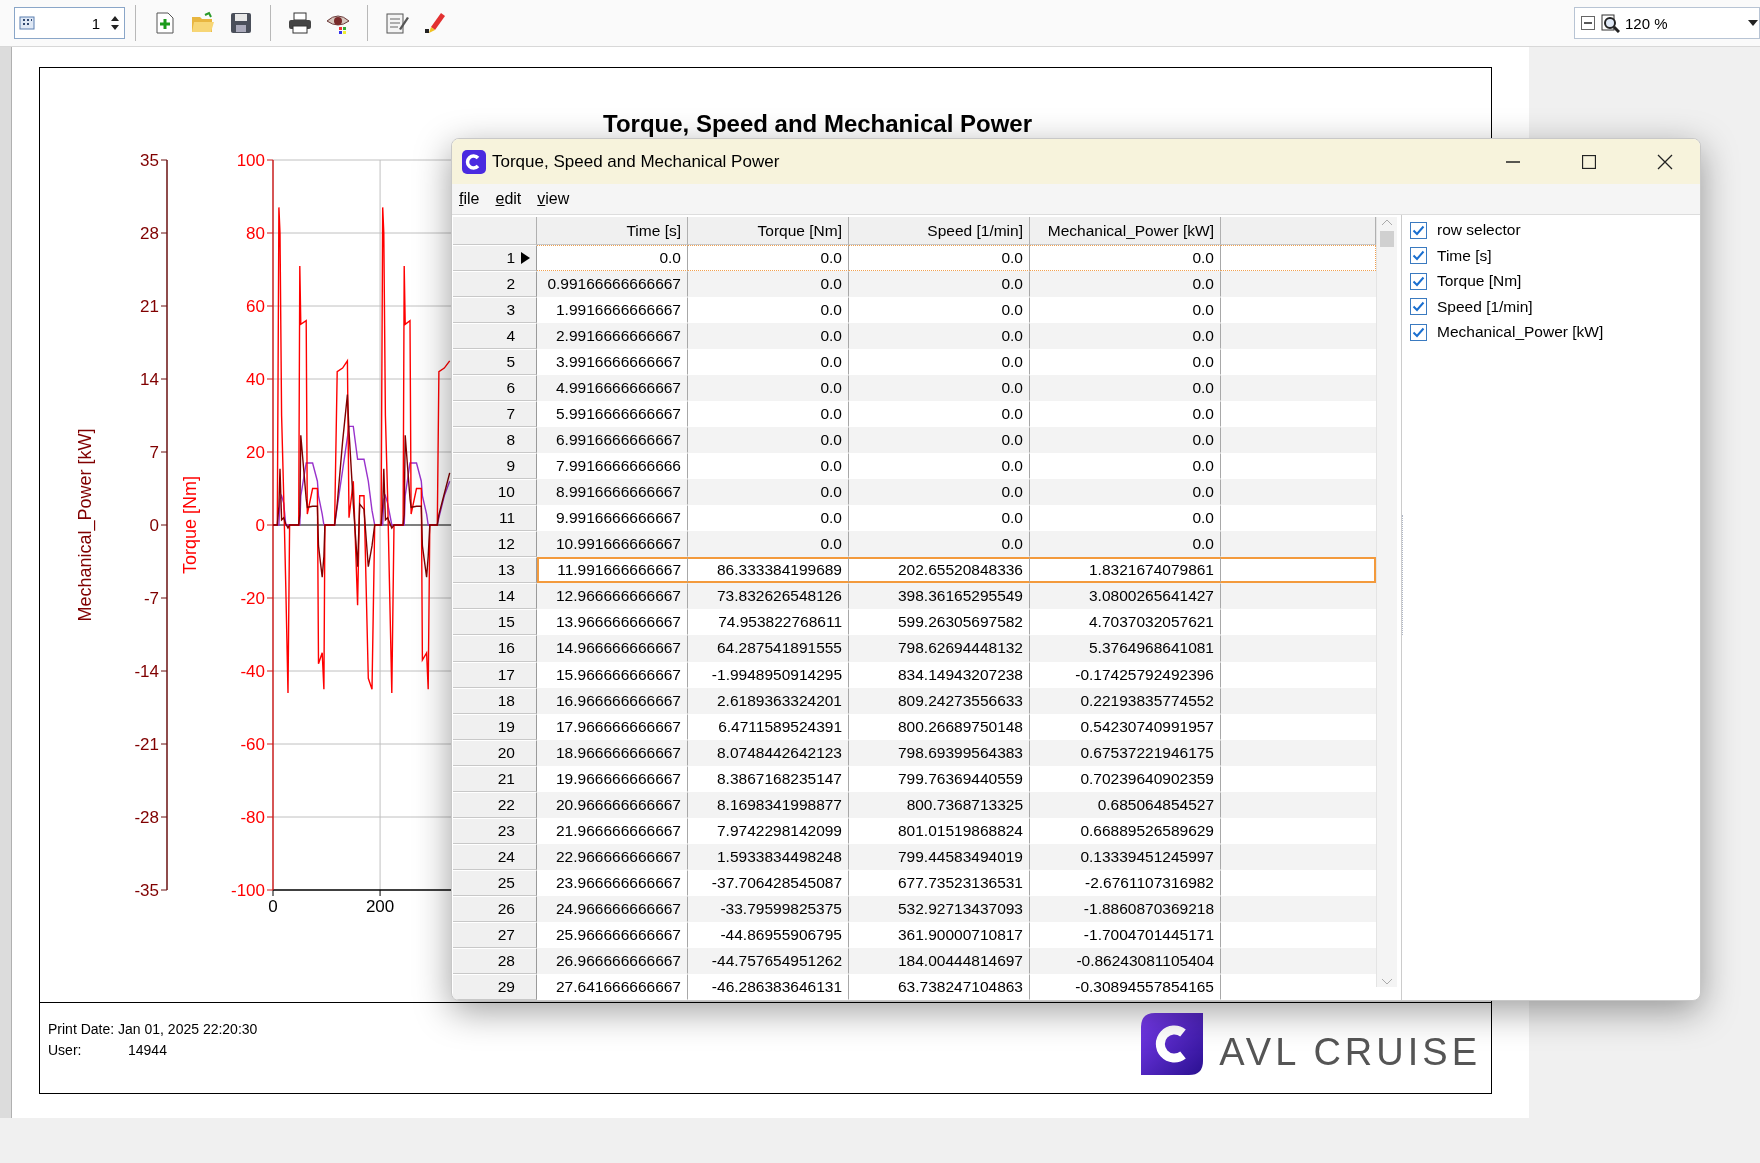  I want to click on table-cell: 0.685064854527, so click(1125, 804).